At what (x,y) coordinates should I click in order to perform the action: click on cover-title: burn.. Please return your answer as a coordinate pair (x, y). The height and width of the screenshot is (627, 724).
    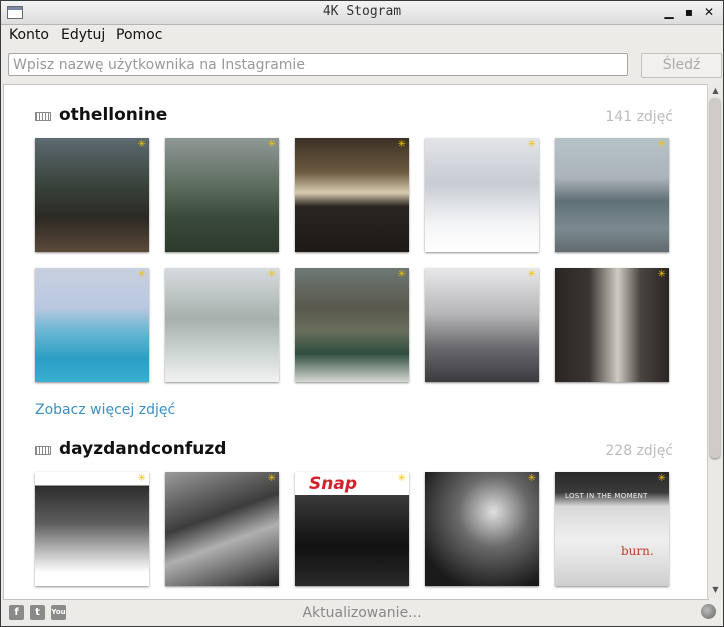
    Looking at the image, I should click on (637, 551).